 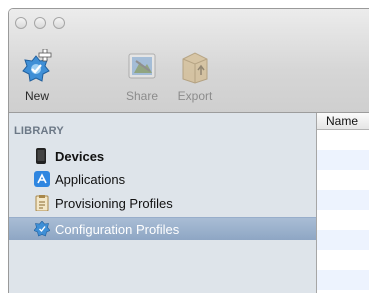 What do you see at coordinates (114, 203) in the screenshot?
I see `sidebar-item-label: Provisioning Profiles` at bounding box center [114, 203].